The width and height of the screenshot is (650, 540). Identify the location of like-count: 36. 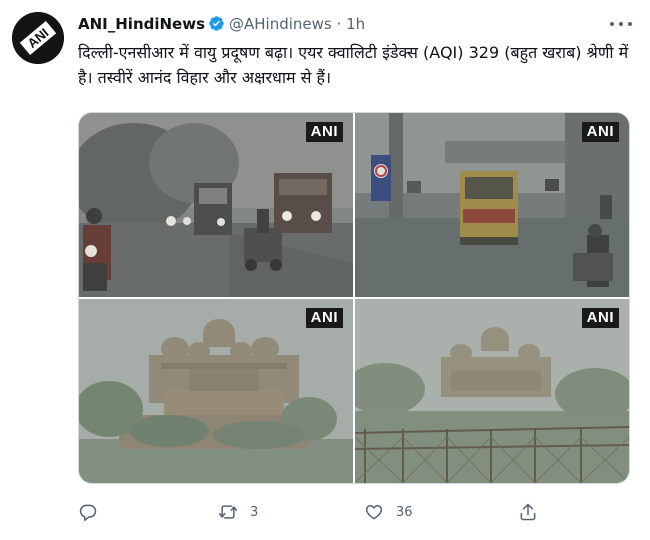
(404, 512).